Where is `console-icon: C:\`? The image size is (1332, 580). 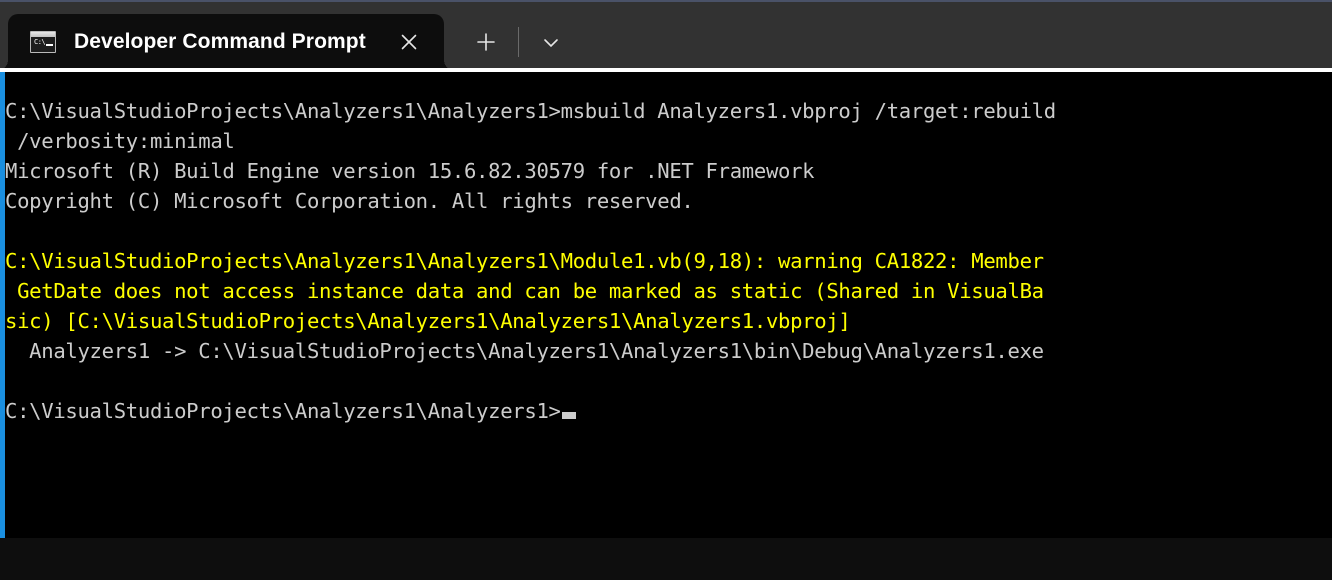
console-icon: C:\ is located at coordinates (43, 42).